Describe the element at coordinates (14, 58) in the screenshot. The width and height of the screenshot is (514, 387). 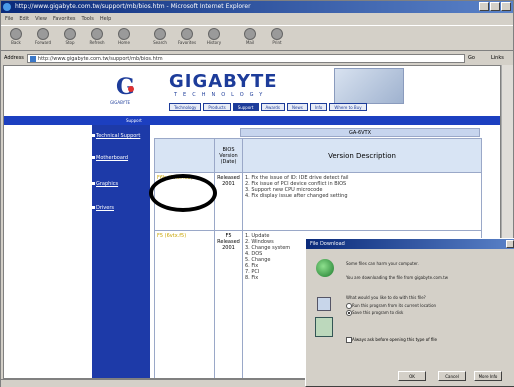
I see `address-label: Address` at that location.